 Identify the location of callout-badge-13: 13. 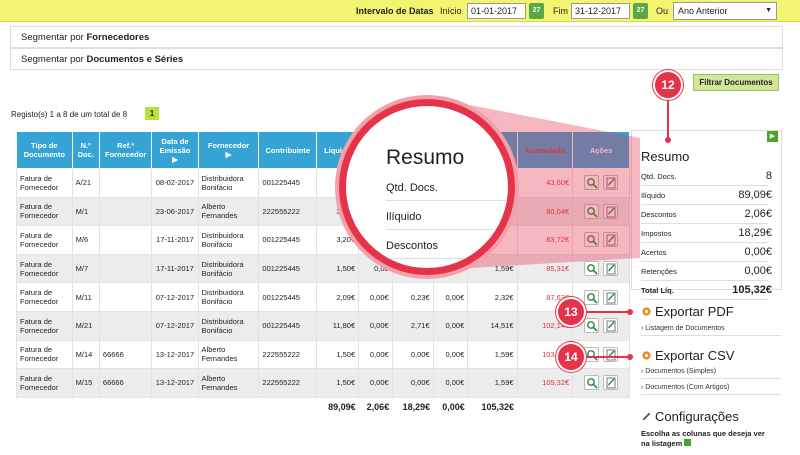
(571, 312).